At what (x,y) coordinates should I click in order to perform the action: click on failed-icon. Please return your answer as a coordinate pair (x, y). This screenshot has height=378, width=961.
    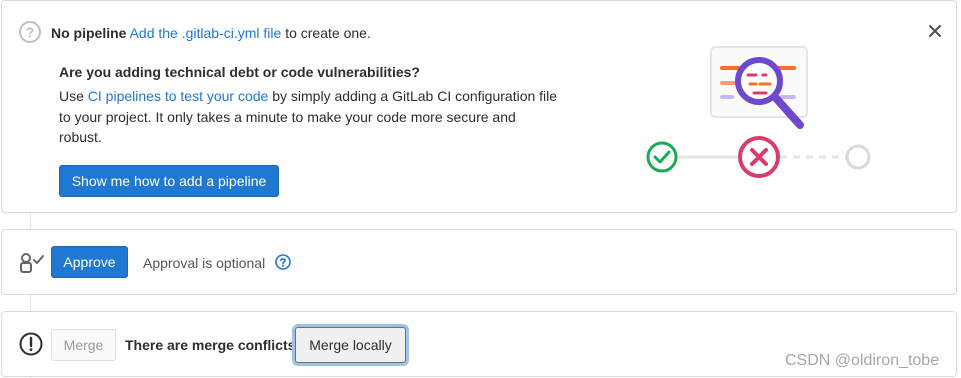
    Looking at the image, I should click on (759, 157).